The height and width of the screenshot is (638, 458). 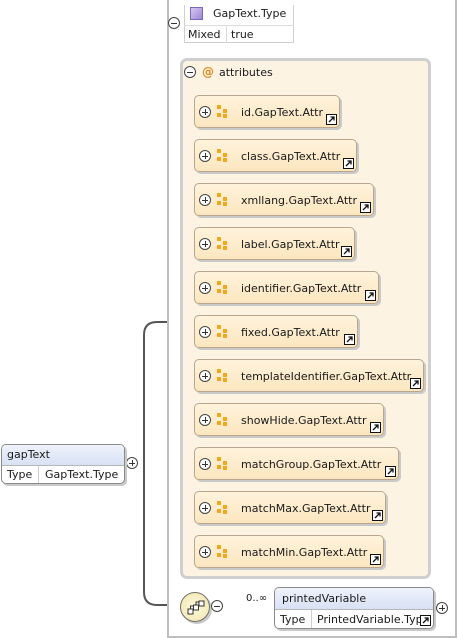 I want to click on attribute-row: fixed.GapText.Attr, so click(x=276, y=331).